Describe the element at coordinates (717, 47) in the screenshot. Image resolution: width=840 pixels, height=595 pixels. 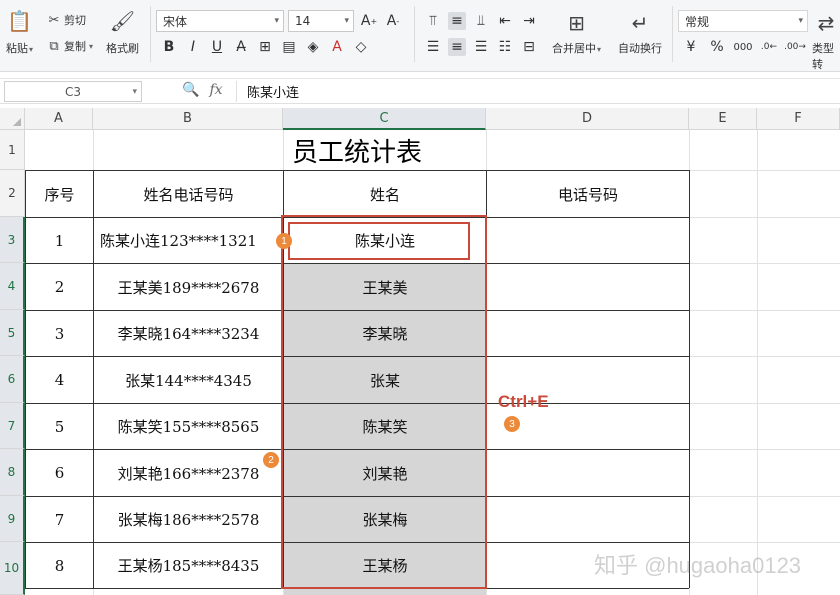
I see `percent-icon: %` at that location.